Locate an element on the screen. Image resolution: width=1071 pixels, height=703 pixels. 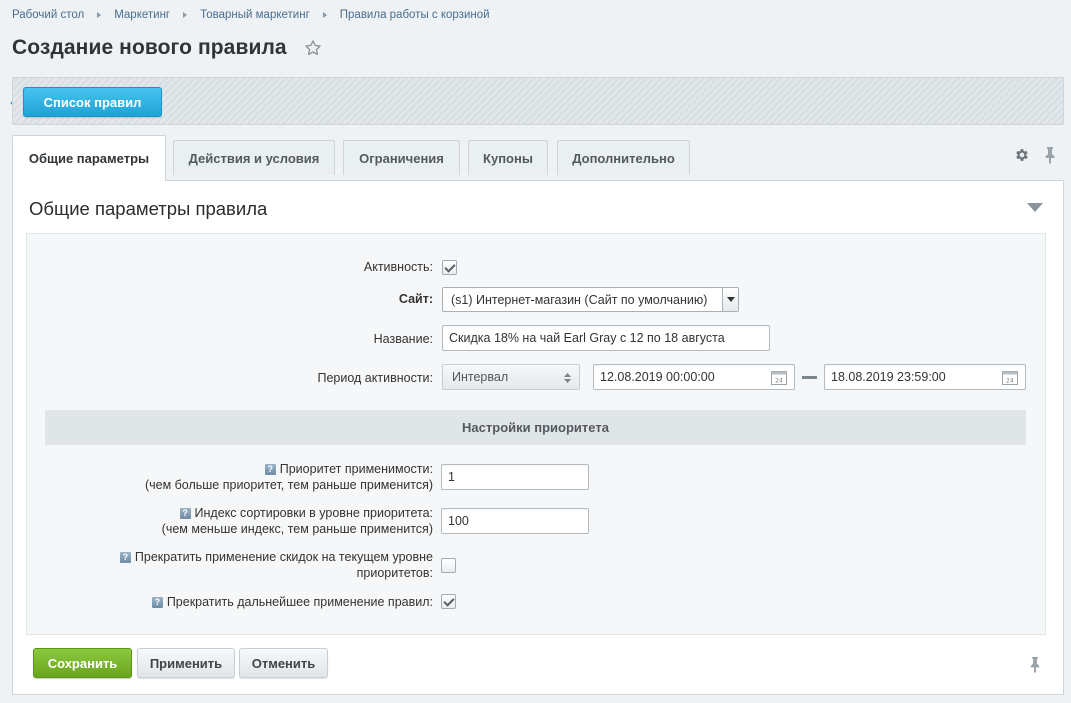
active-checkbox is located at coordinates (449, 267).